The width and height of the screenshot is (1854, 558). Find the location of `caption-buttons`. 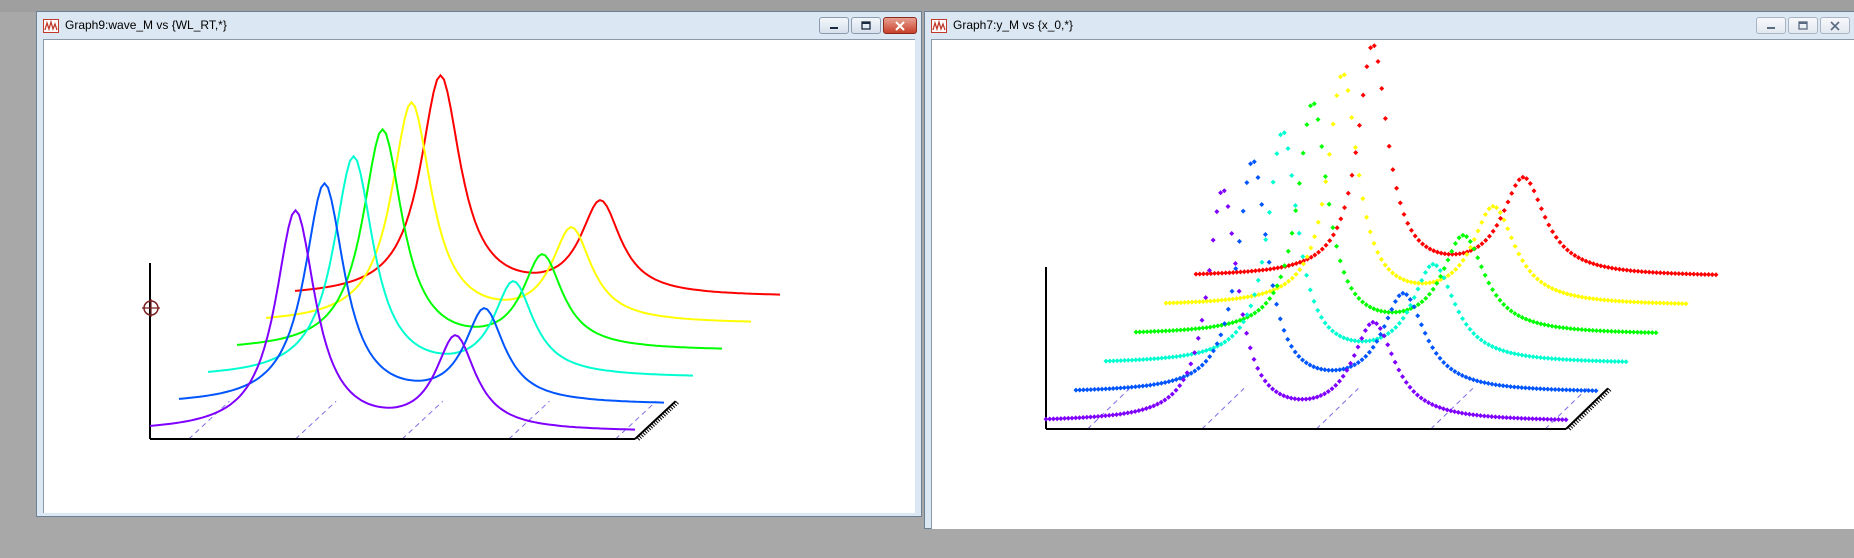

caption-buttons is located at coordinates (1803, 26).